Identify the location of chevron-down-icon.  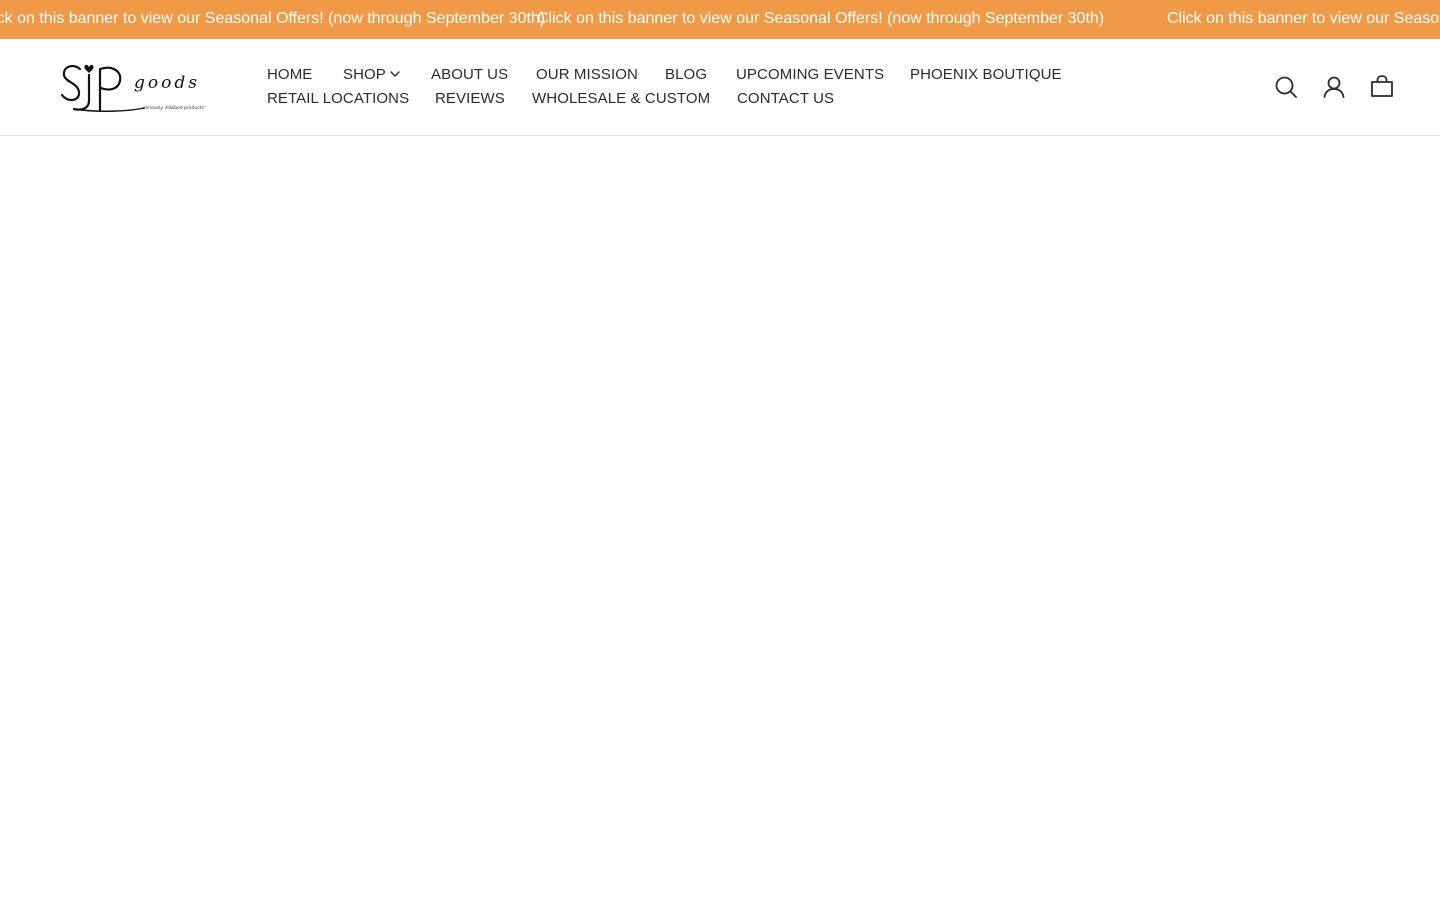
(395, 74).